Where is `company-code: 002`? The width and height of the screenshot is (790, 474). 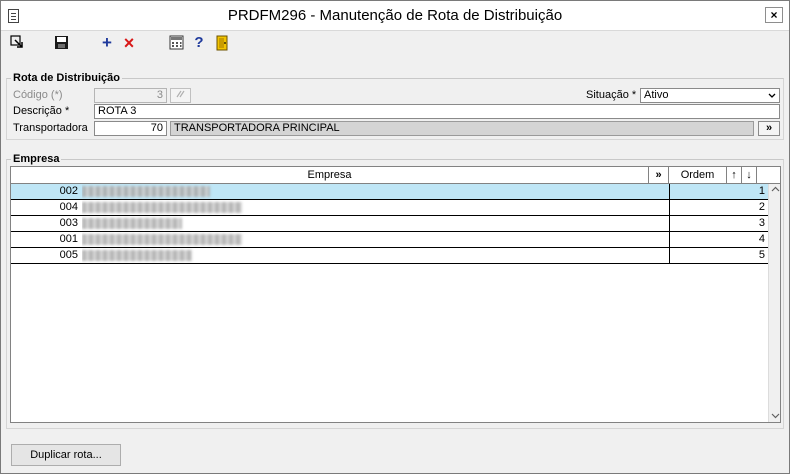
company-code: 002 is located at coordinates (68, 191).